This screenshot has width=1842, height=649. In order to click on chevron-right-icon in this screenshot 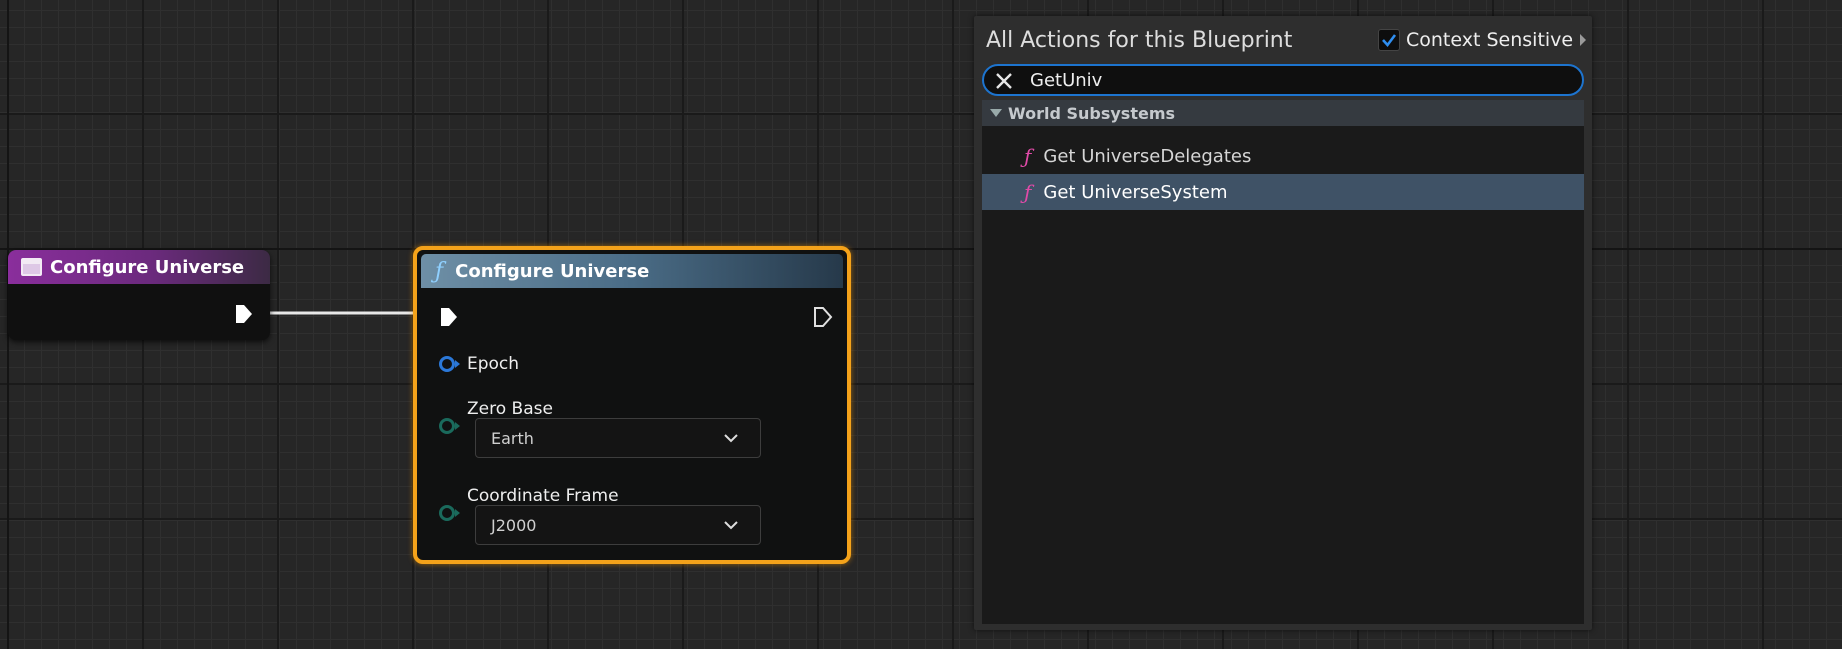, I will do `click(1583, 40)`.